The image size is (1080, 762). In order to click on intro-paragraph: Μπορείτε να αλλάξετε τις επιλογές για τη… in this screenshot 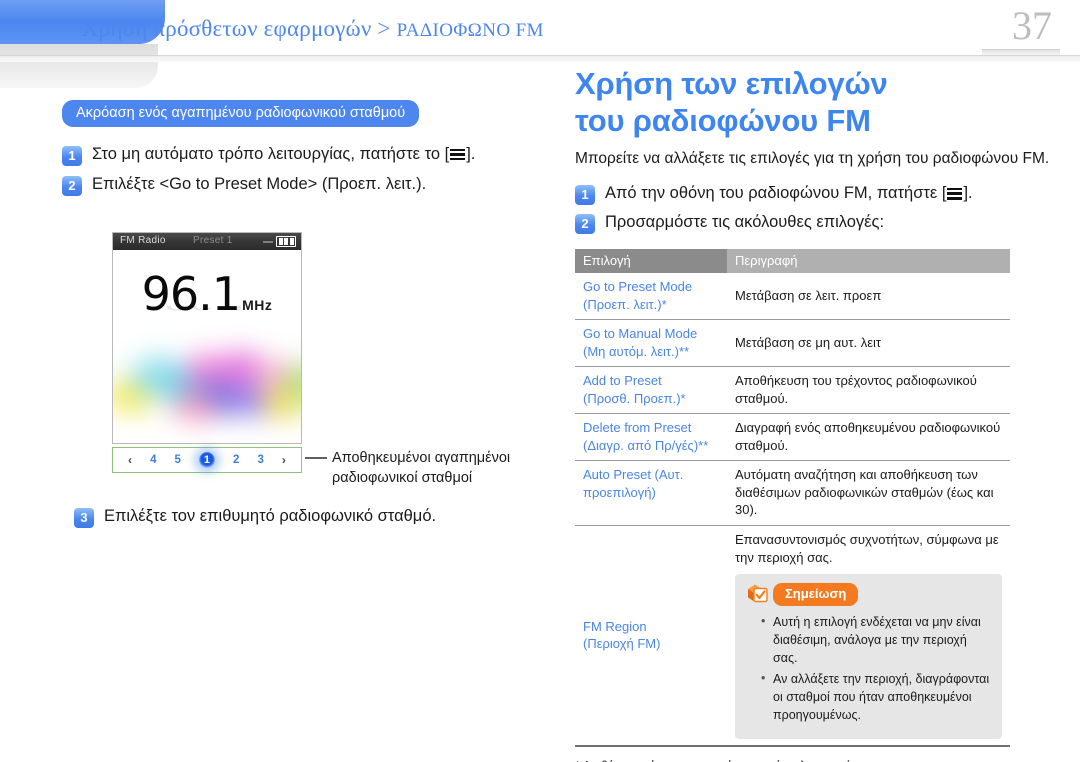, I will do `click(812, 159)`.